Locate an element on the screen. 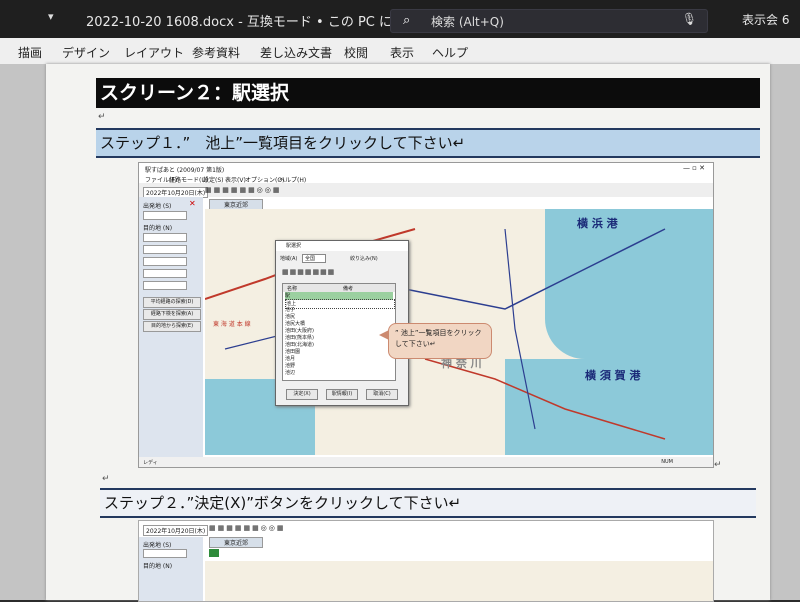 The image size is (800, 602). origin-label: 出発地 (S) is located at coordinates (157, 206).